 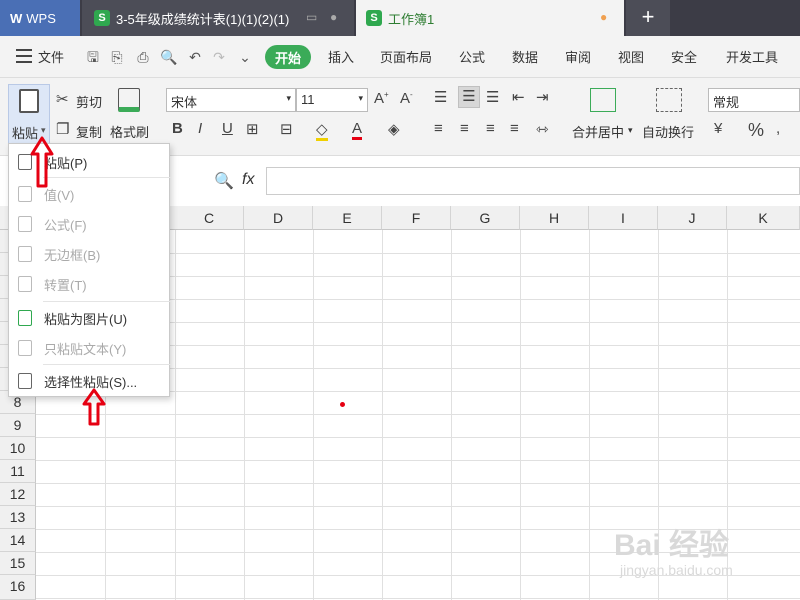 I want to click on tab-insert: 插入, so click(x=341, y=56).